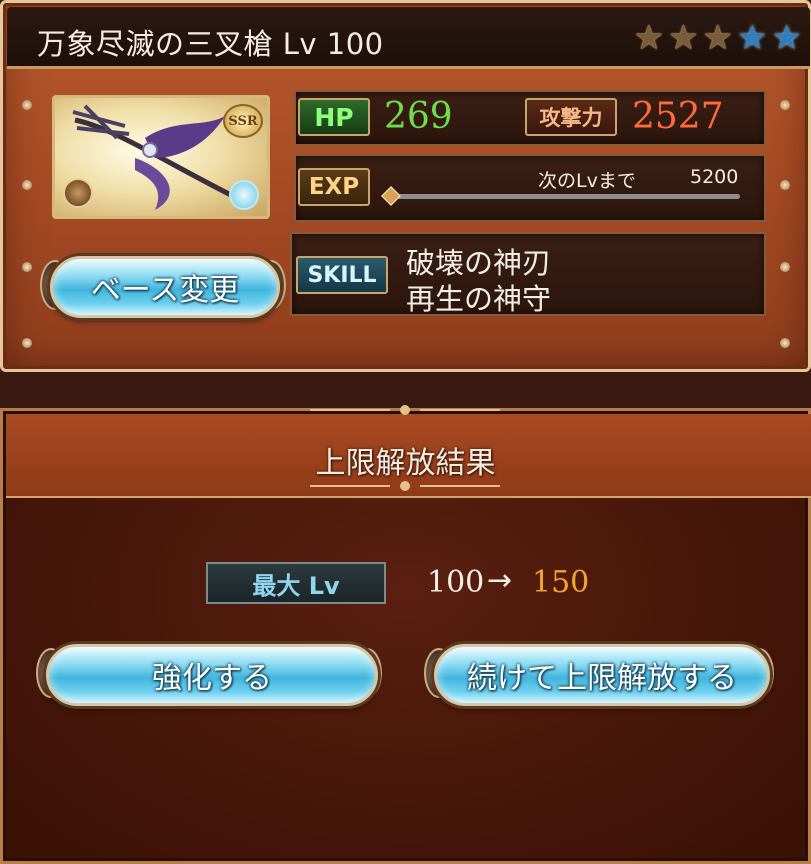 The height and width of the screenshot is (864, 811). I want to click on ssr-badge: SSR, so click(243, 121).